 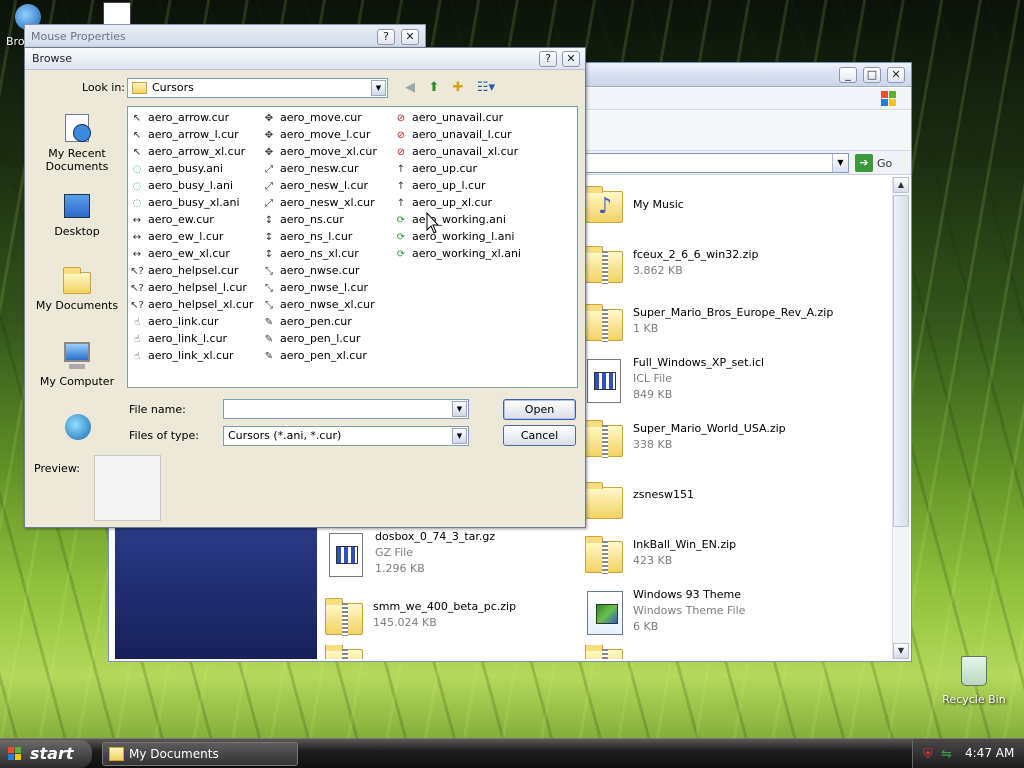 I want to click on list-item: ⟳ aero_working_xl.ani, so click(x=457, y=253).